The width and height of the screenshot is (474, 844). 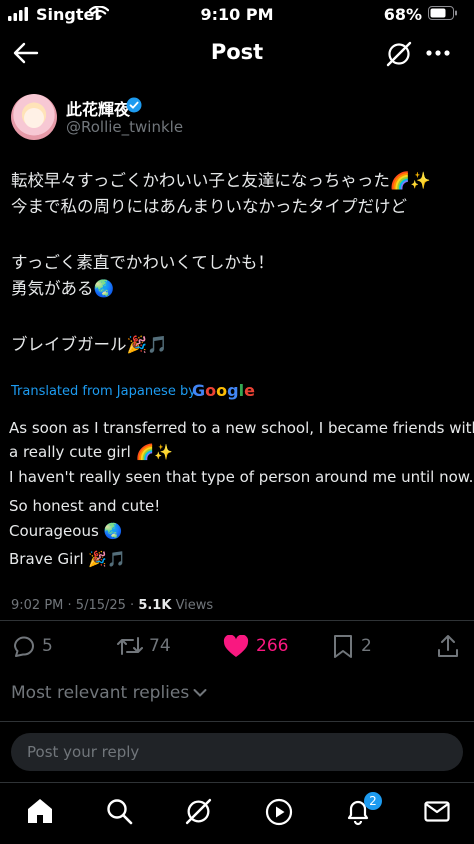 What do you see at coordinates (373, 801) in the screenshot?
I see `notifications-badge: 2` at bounding box center [373, 801].